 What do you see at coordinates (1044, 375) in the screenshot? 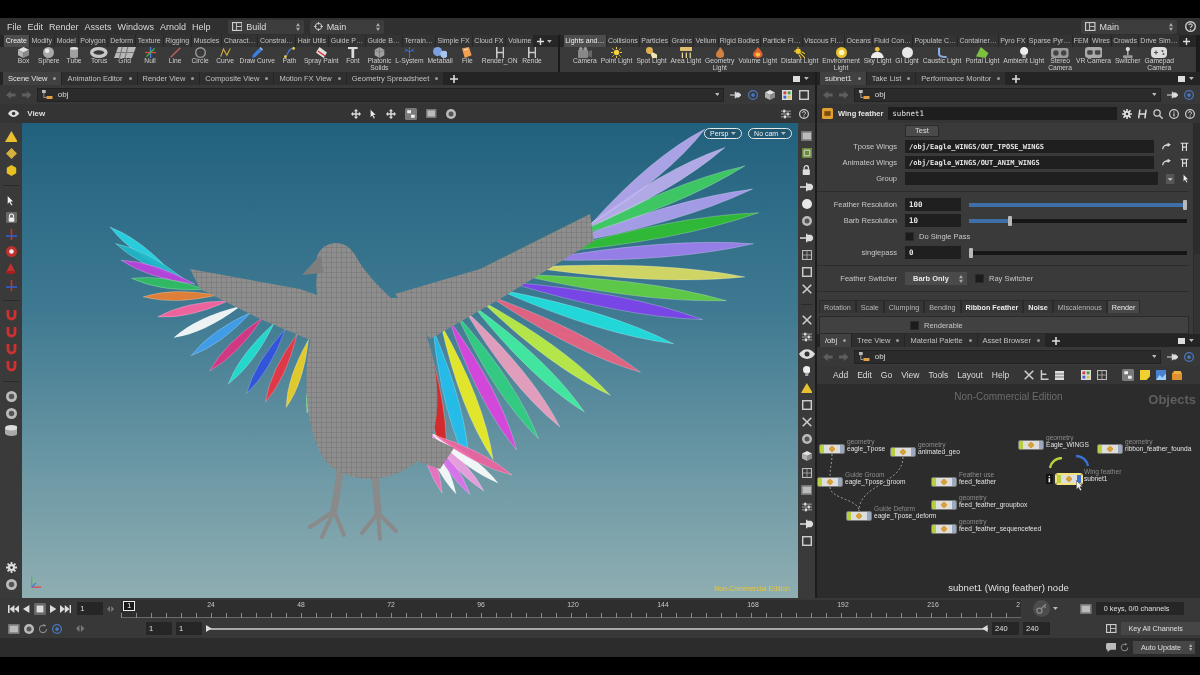
I see `tree-icon` at bounding box center [1044, 375].